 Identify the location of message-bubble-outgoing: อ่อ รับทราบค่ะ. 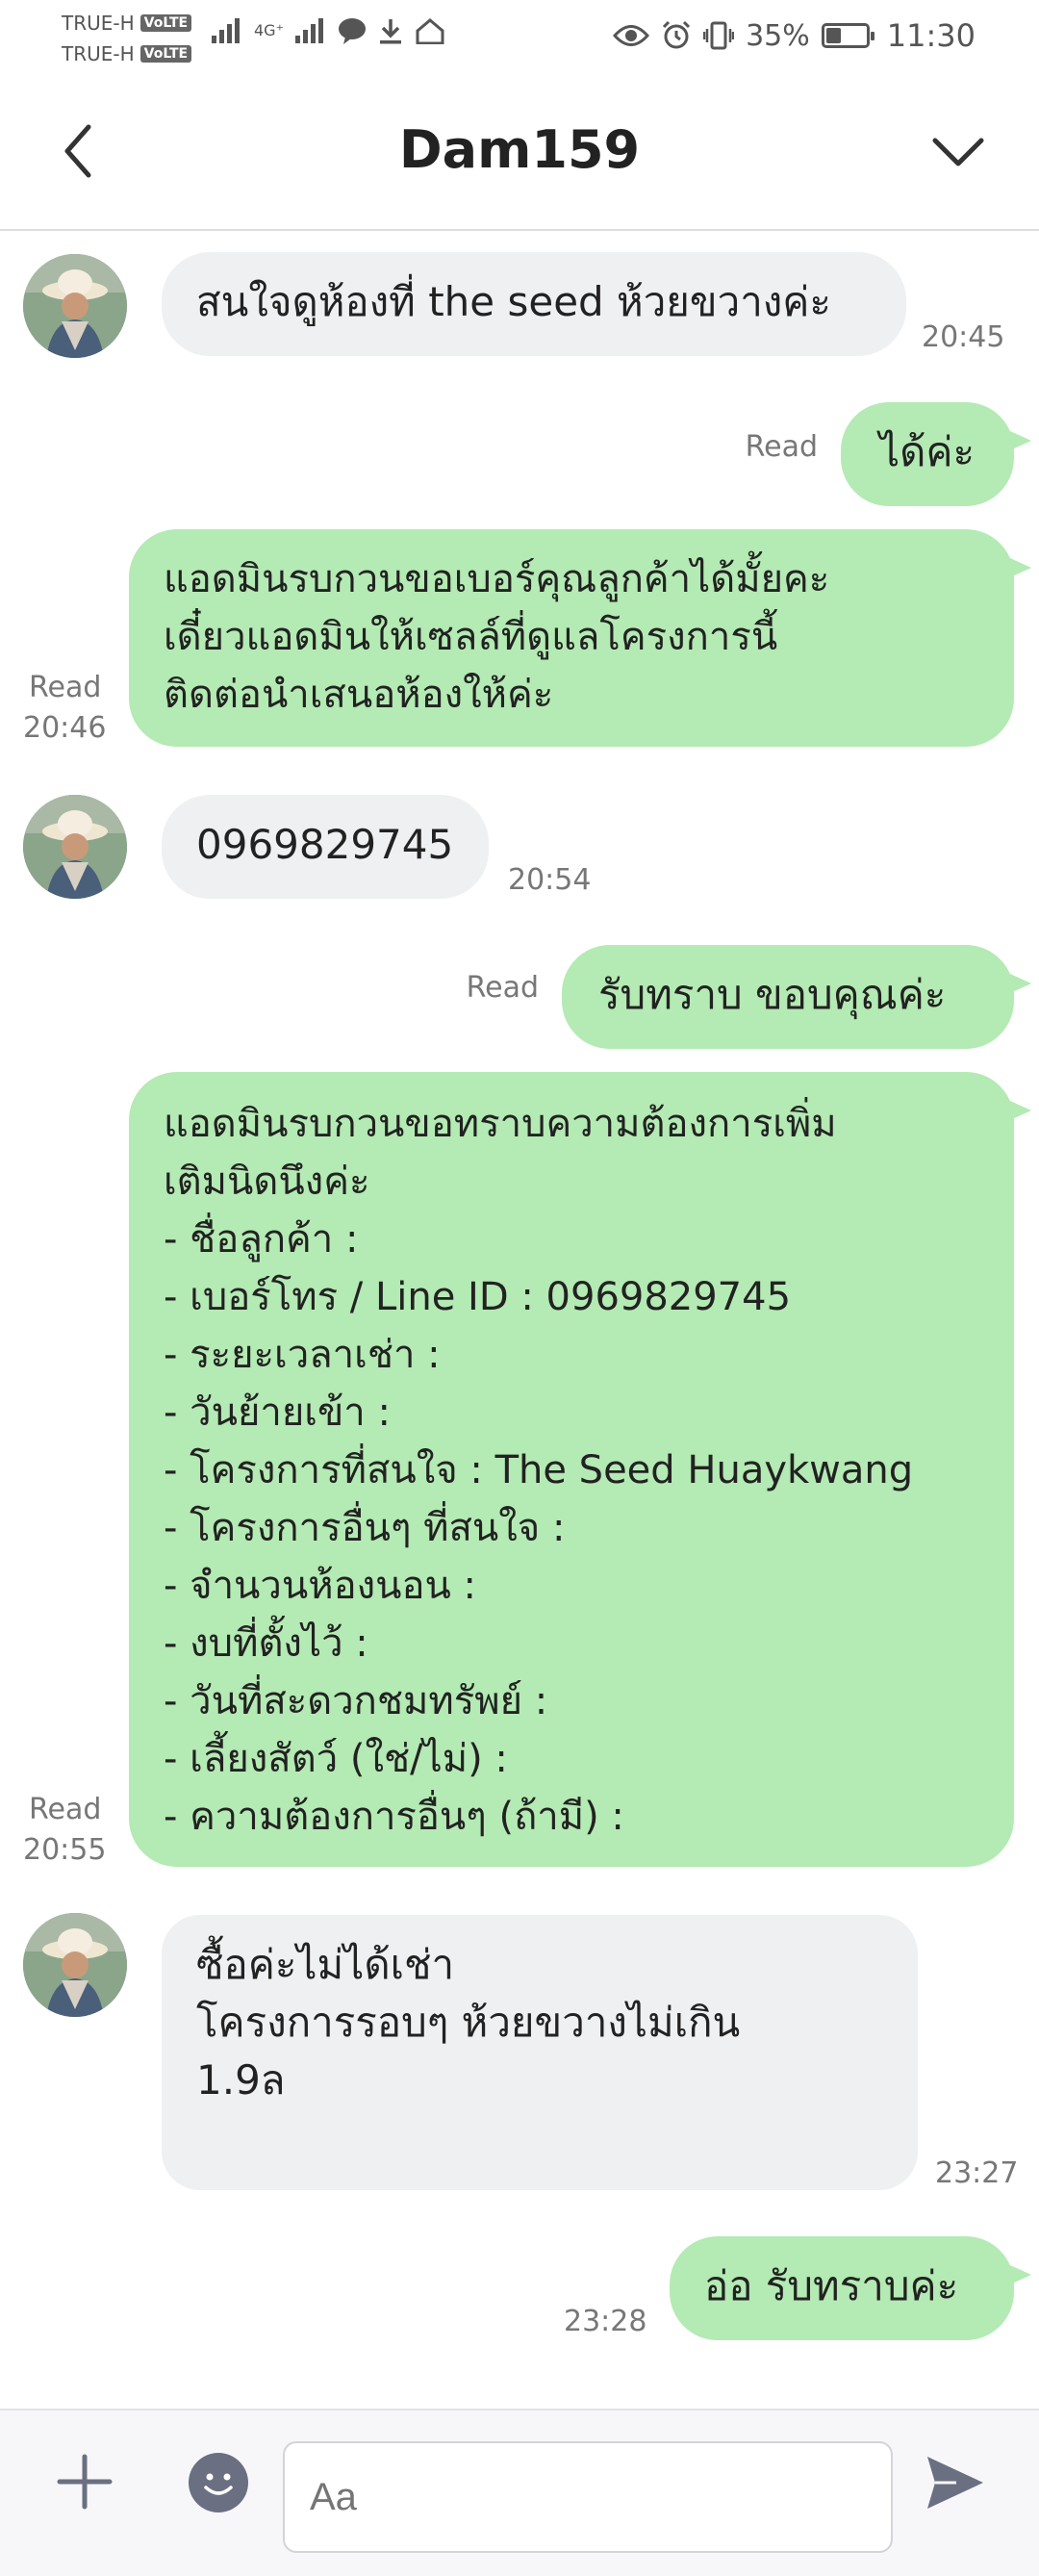
(842, 2288).